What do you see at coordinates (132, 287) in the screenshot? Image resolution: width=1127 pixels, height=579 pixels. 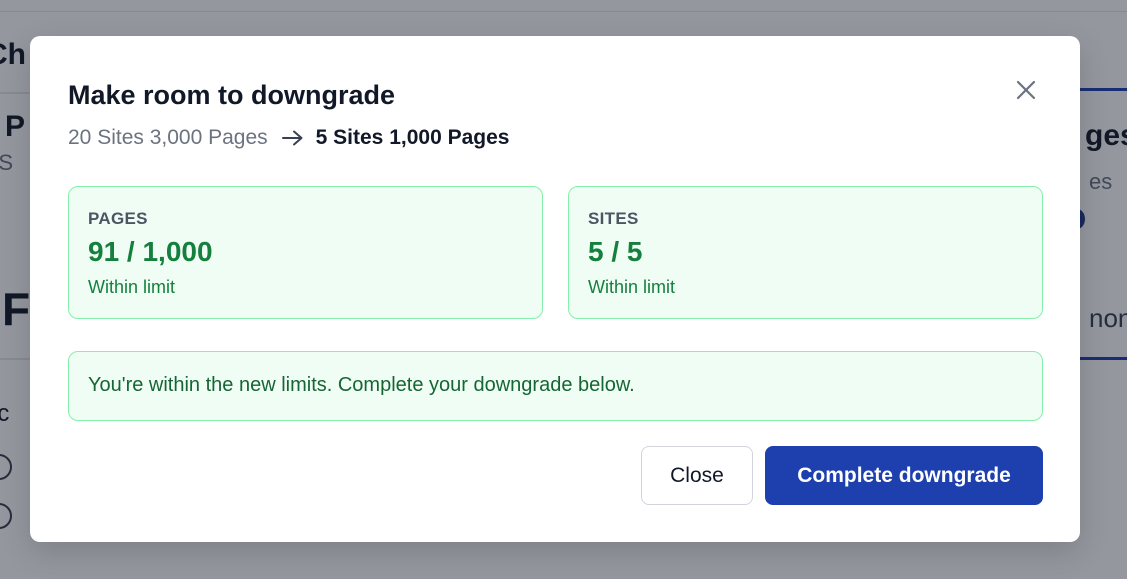 I see `pages-status: Within limit` at bounding box center [132, 287].